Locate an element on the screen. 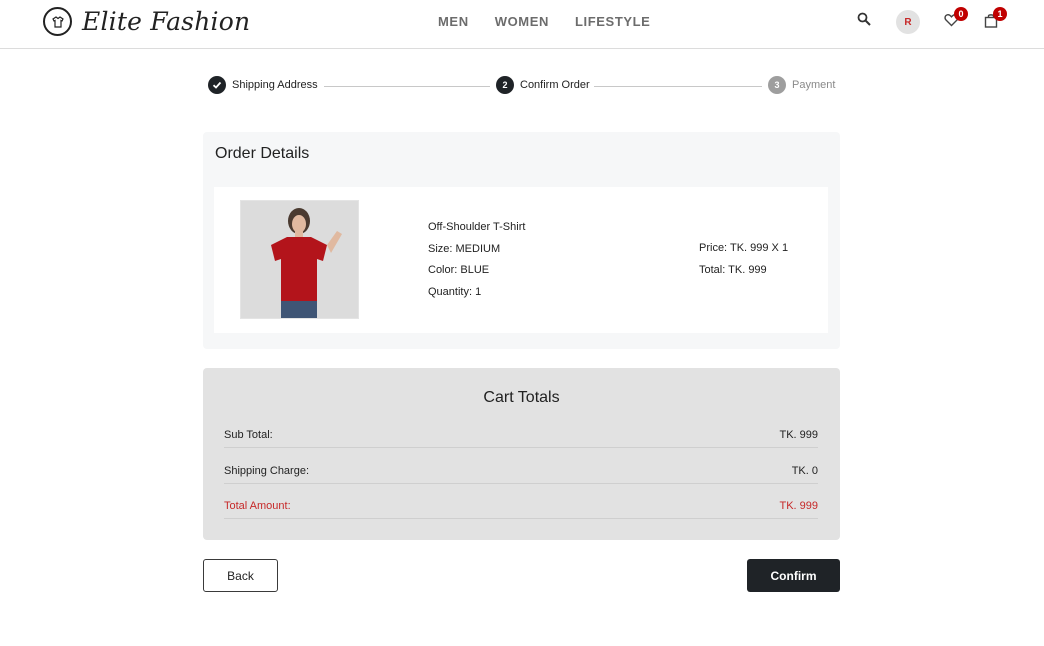  step-payment: 3 Payment is located at coordinates (801, 85).